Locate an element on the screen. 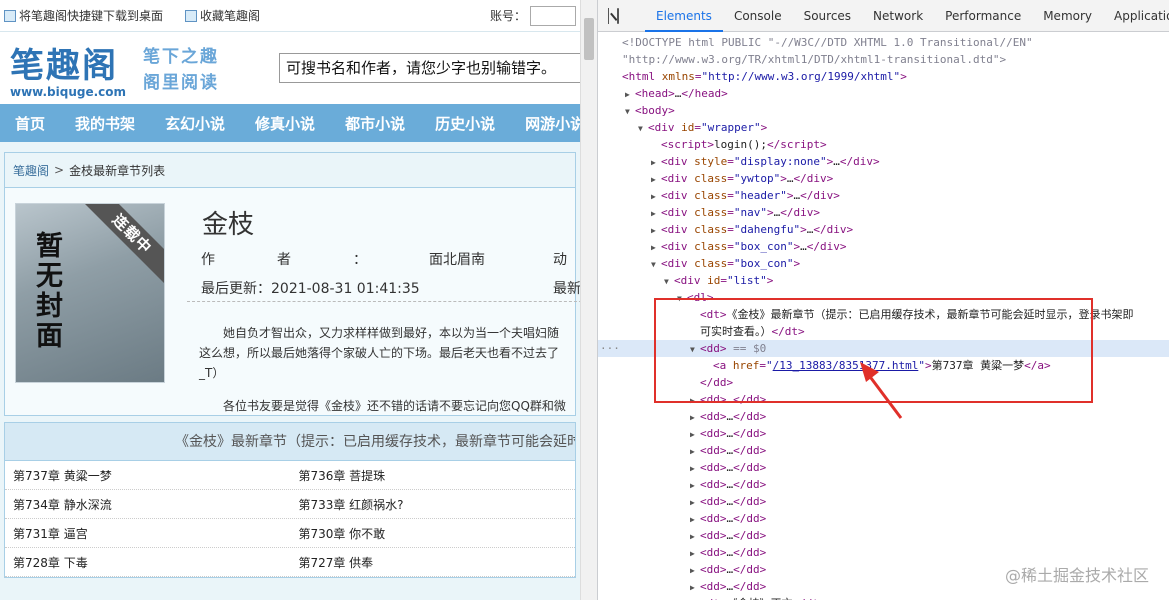 This screenshot has width=1169, height=600. search-input: 可搜书名和作者，请您少字也别输错字。 is located at coordinates (429, 68).